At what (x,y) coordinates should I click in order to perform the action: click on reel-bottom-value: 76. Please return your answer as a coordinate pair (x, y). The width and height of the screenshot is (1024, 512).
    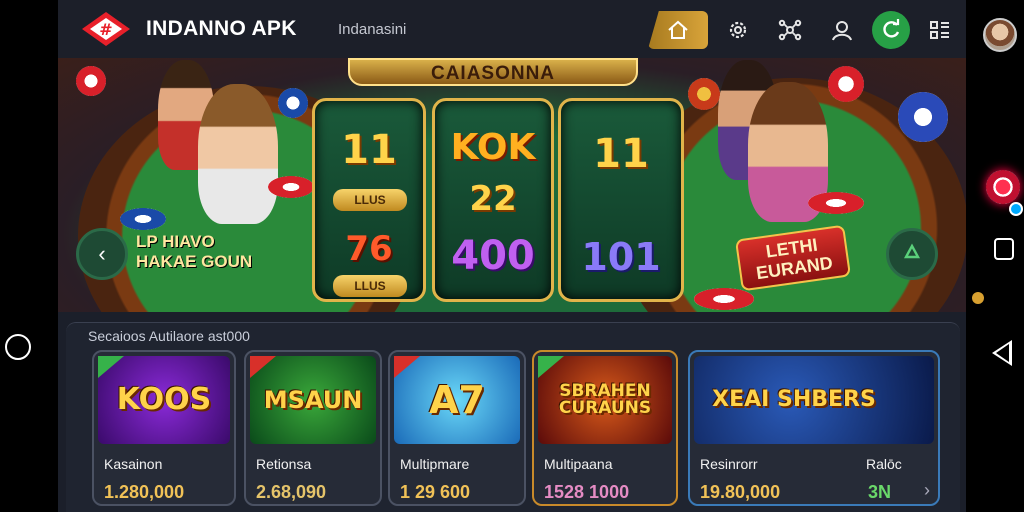
    Looking at the image, I should click on (369, 249).